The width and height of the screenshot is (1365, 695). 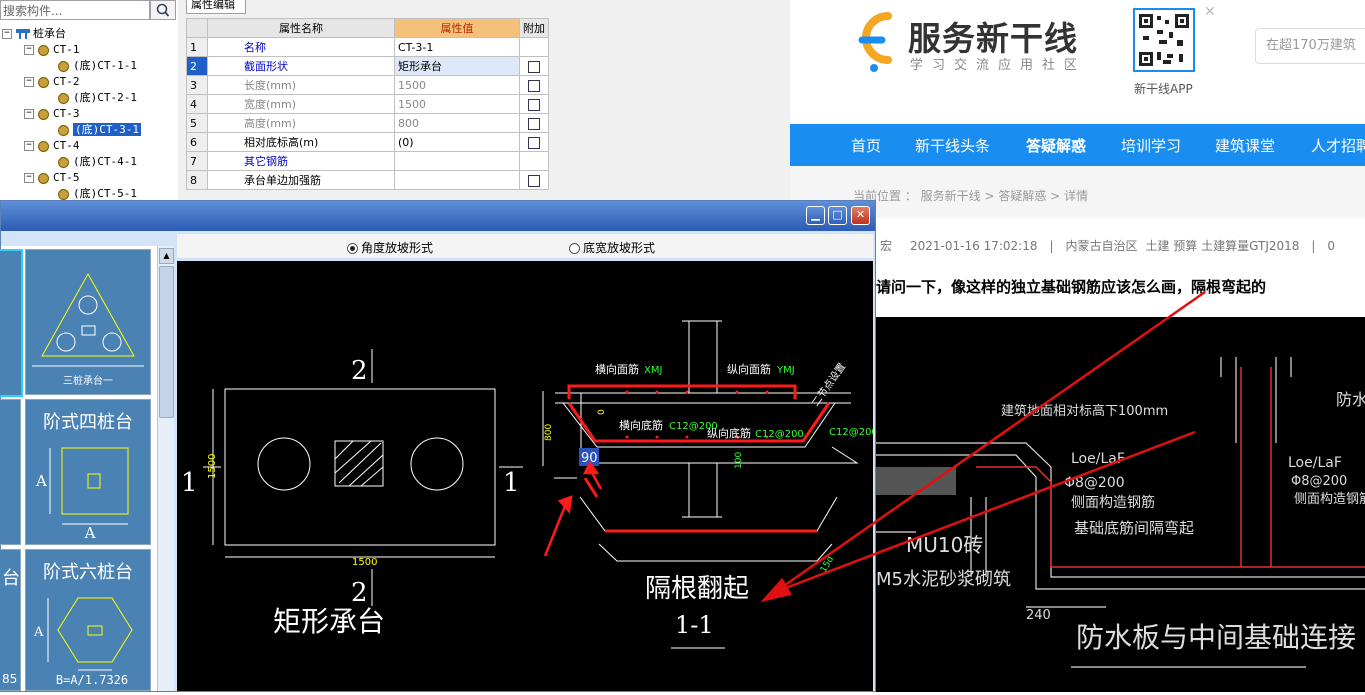 I want to click on table-row: 1 名称 CT-3-1, so click(x=367, y=47).